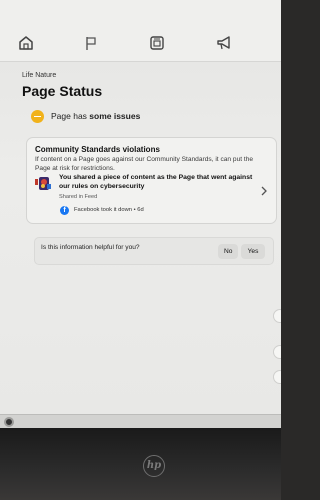  Describe the element at coordinates (39, 75) in the screenshot. I see `breadcrumb: Life Nature` at that location.